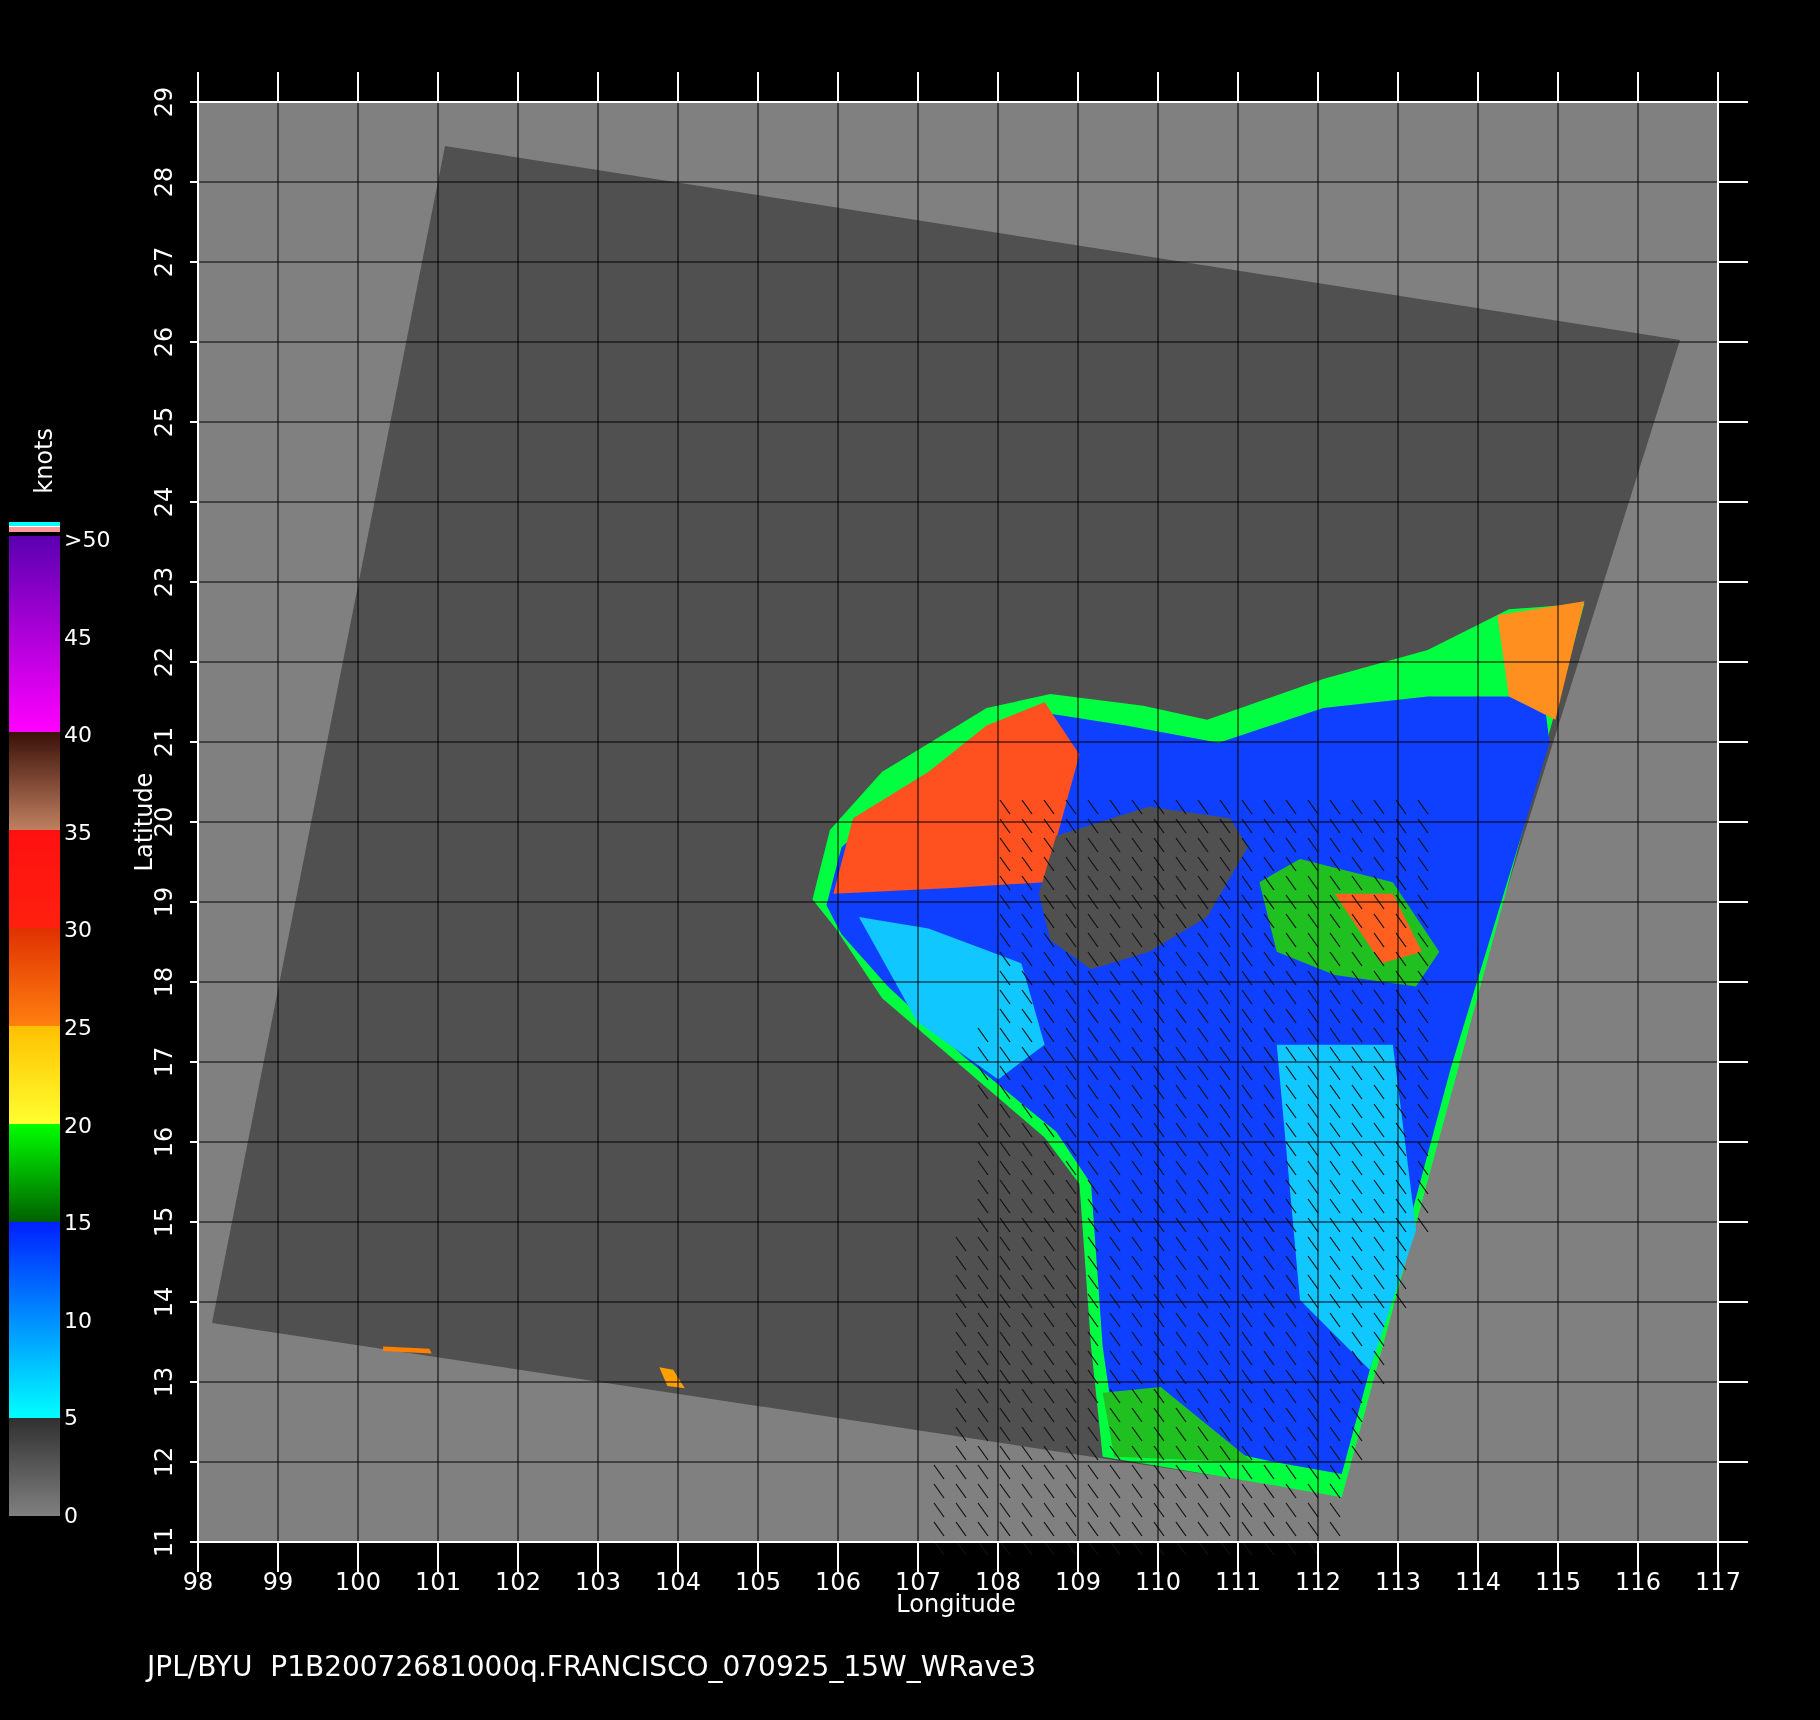 Image resolution: width=1820 pixels, height=1720 pixels. Describe the element at coordinates (78, 735) in the screenshot. I see `colorbar-label: 40` at that location.